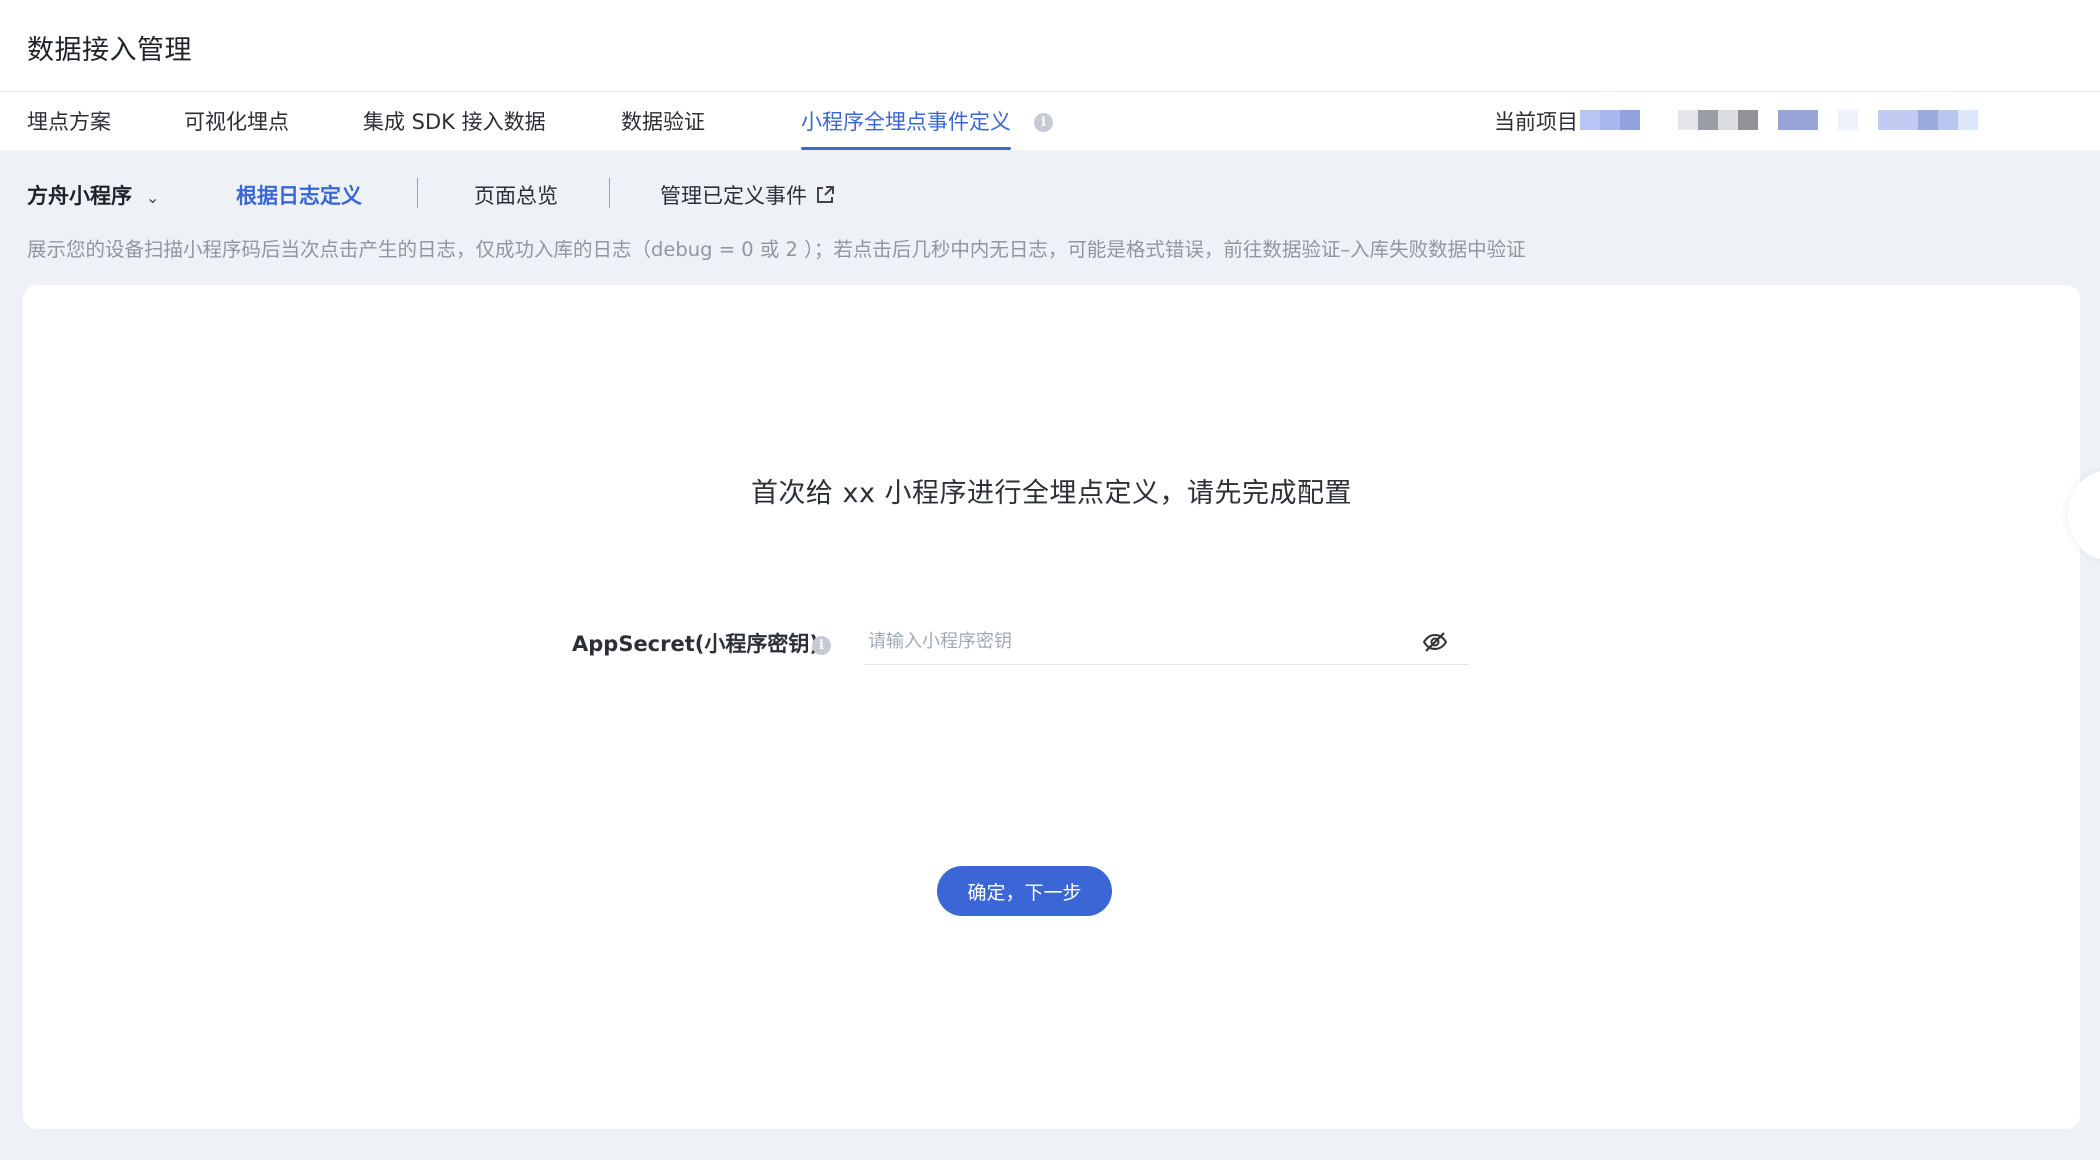 Image resolution: width=2100 pixels, height=1160 pixels. I want to click on appsecret-field, so click(1166, 642).